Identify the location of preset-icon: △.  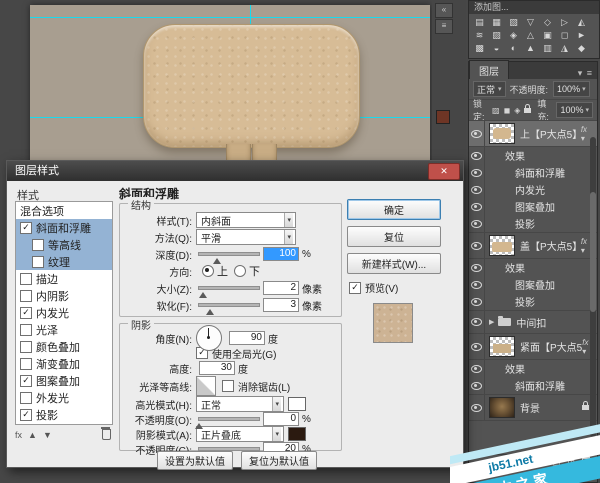
(530, 35).